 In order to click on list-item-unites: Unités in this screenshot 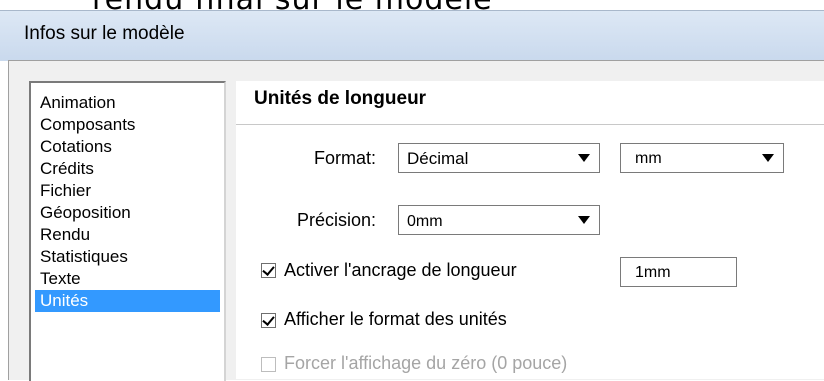, I will do `click(127, 301)`.